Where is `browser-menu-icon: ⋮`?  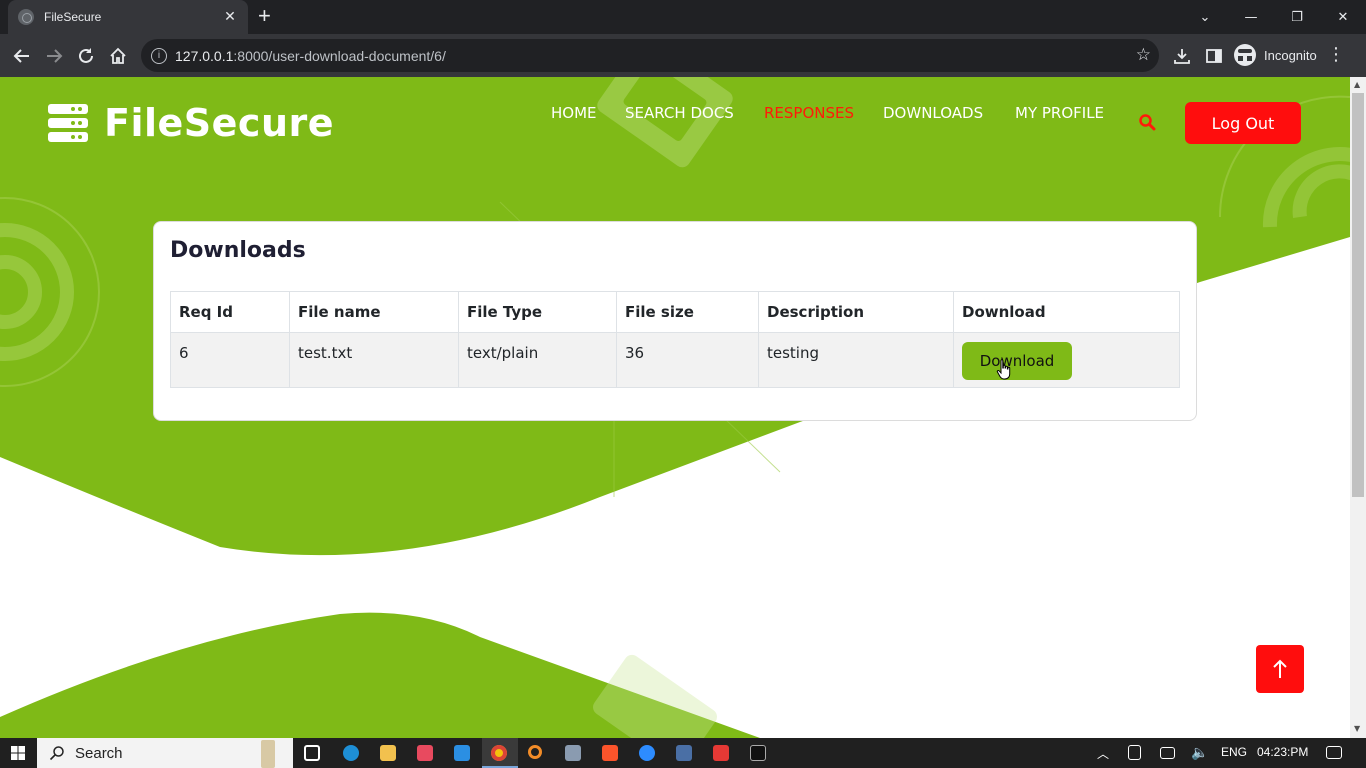
browser-menu-icon: ⋮ is located at coordinates (1336, 54).